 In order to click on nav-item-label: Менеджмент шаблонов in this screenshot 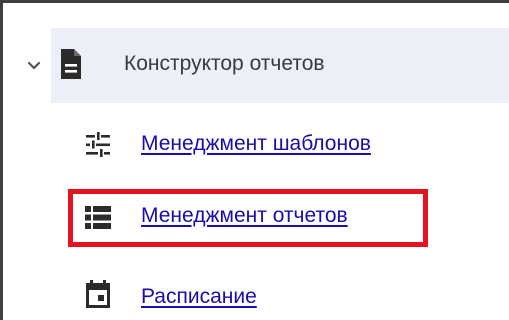, I will do `click(256, 144)`.